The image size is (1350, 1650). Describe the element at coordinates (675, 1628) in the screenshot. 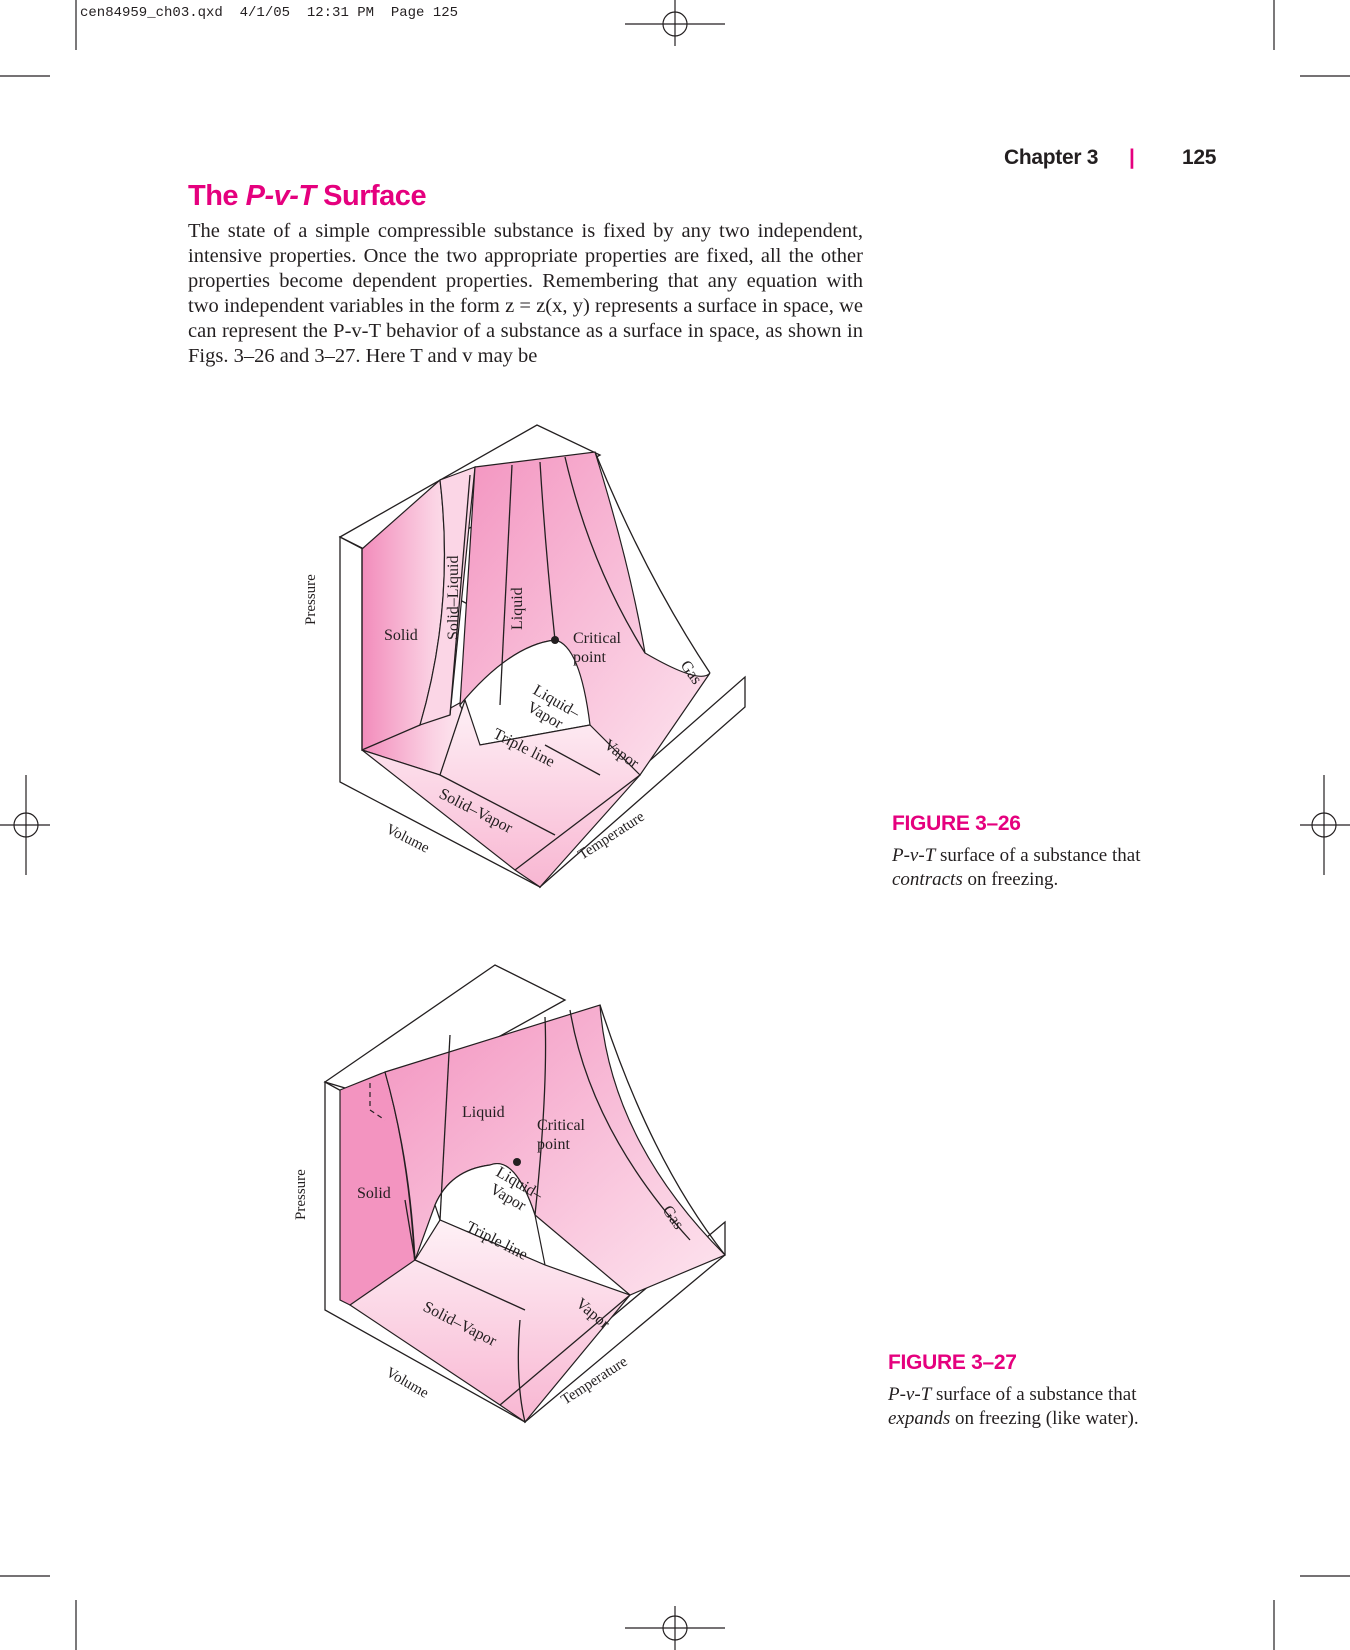

I see `registration-mark-bottom` at that location.